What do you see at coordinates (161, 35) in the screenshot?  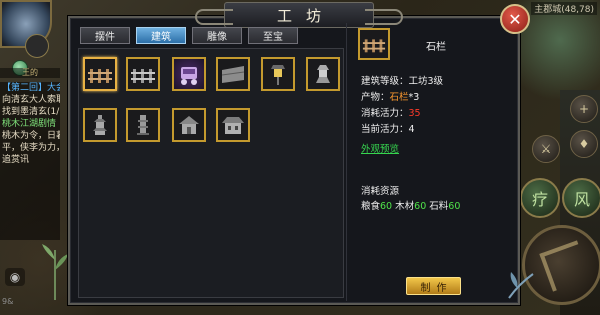 I see `tab-buildings: 建筑` at bounding box center [161, 35].